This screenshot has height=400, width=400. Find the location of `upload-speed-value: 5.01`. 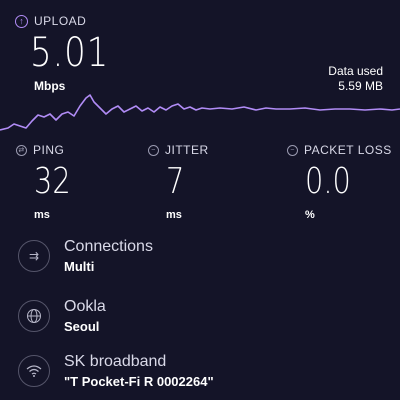

upload-speed-value: 5.01 is located at coordinates (70, 53).